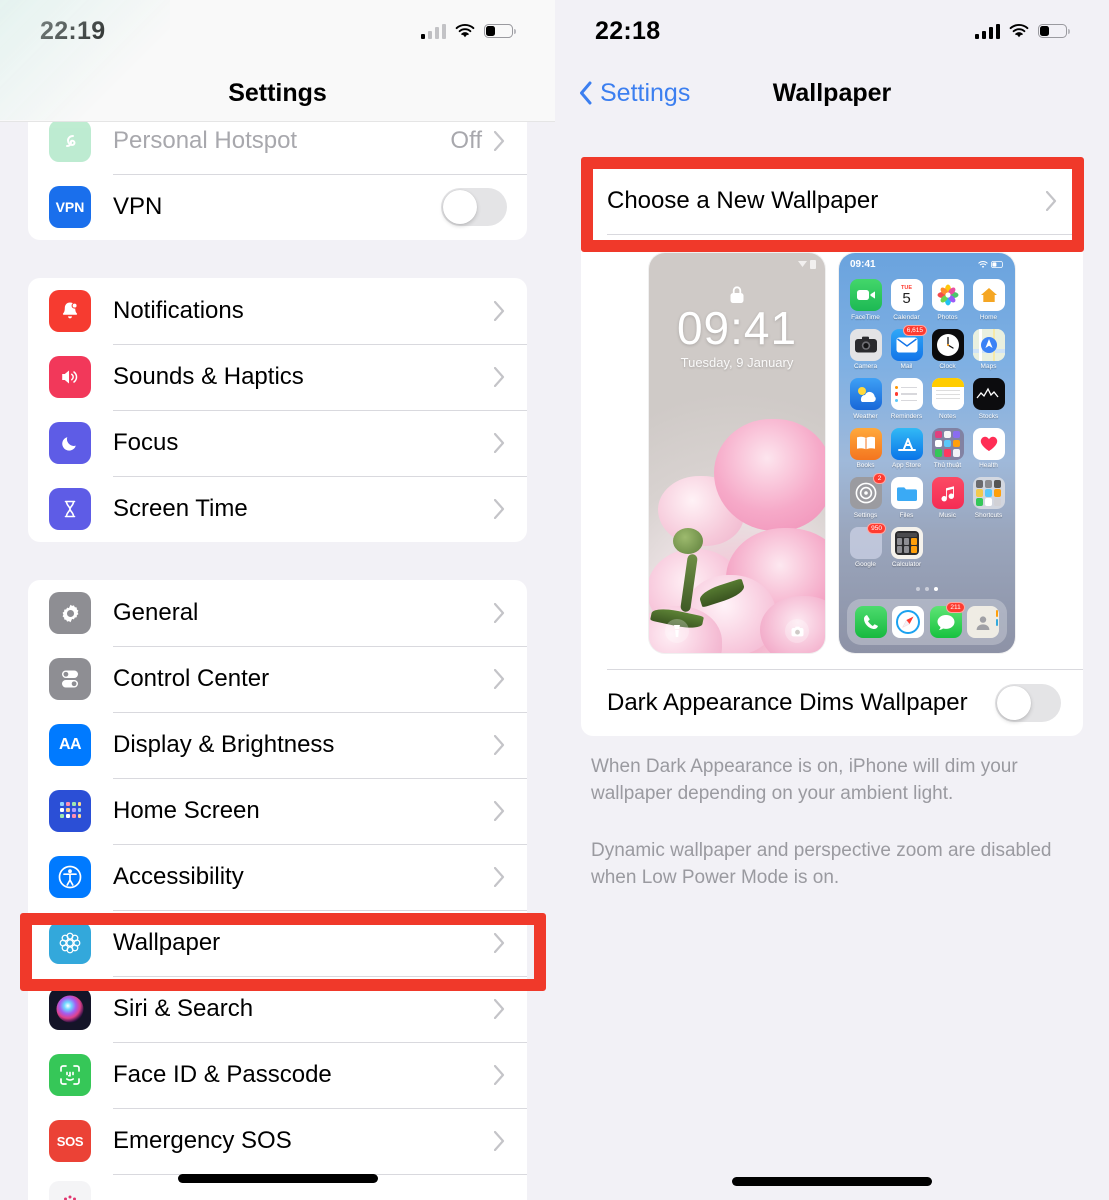 The width and height of the screenshot is (1109, 1200). Describe the element at coordinates (737, 631) in the screenshot. I see `lock-screen-quick-actions` at that location.